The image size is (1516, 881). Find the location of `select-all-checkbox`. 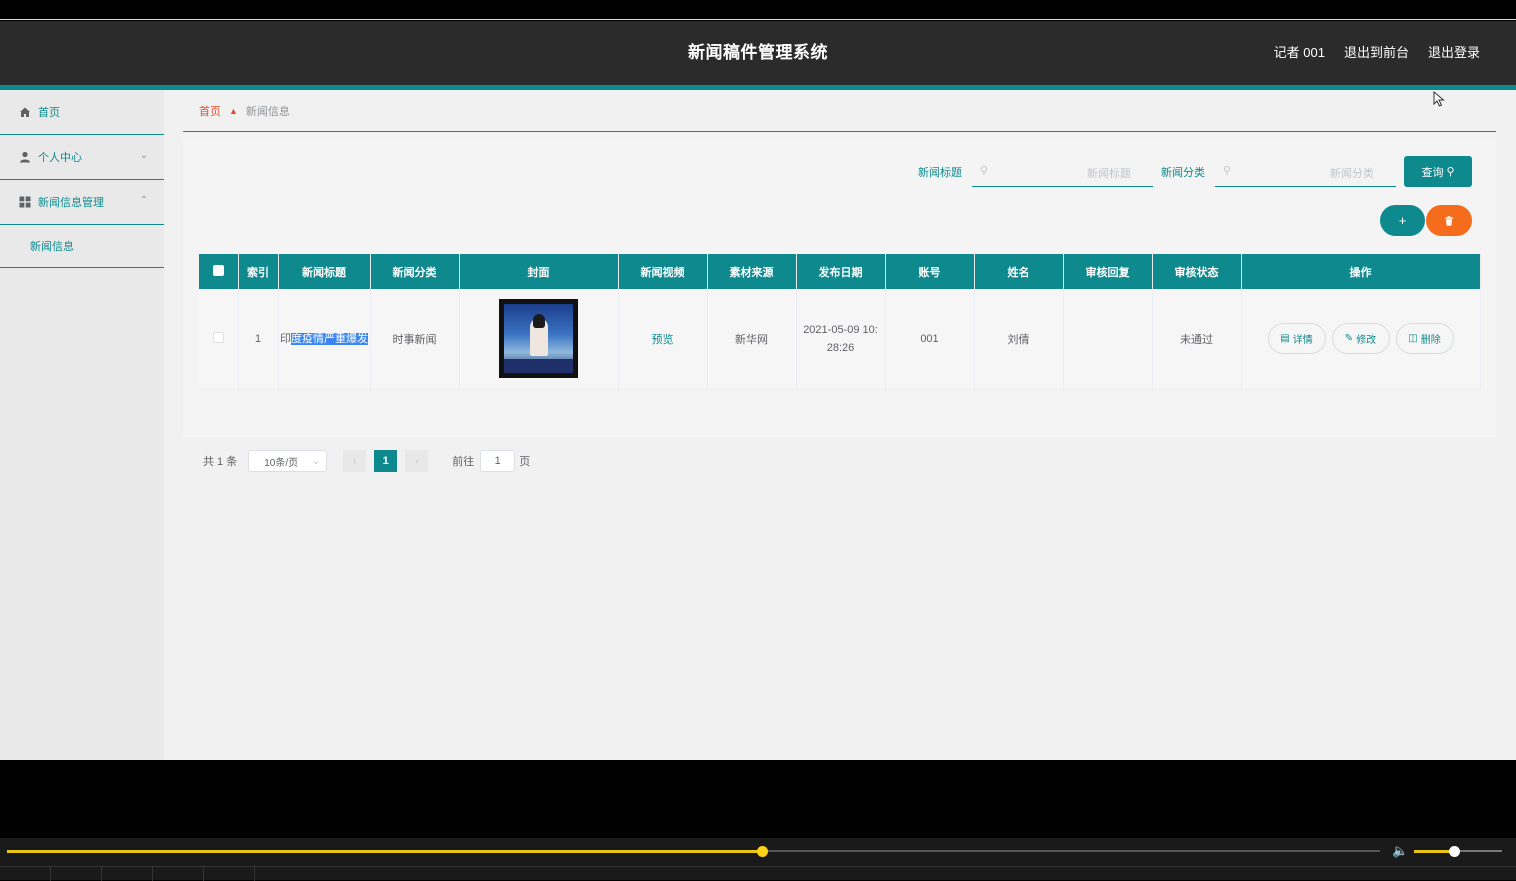

select-all-checkbox is located at coordinates (218, 270).